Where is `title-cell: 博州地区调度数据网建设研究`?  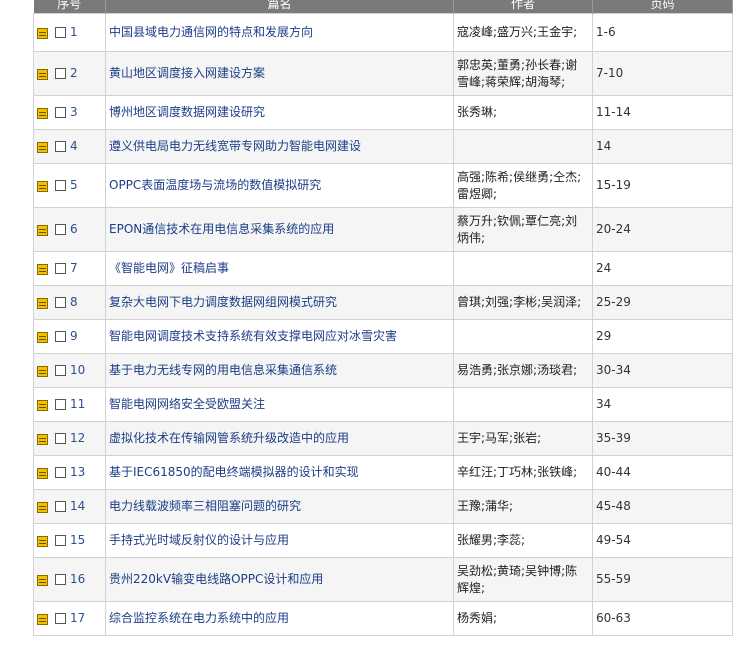
title-cell: 博州地区调度数据网建设研究 is located at coordinates (279, 112).